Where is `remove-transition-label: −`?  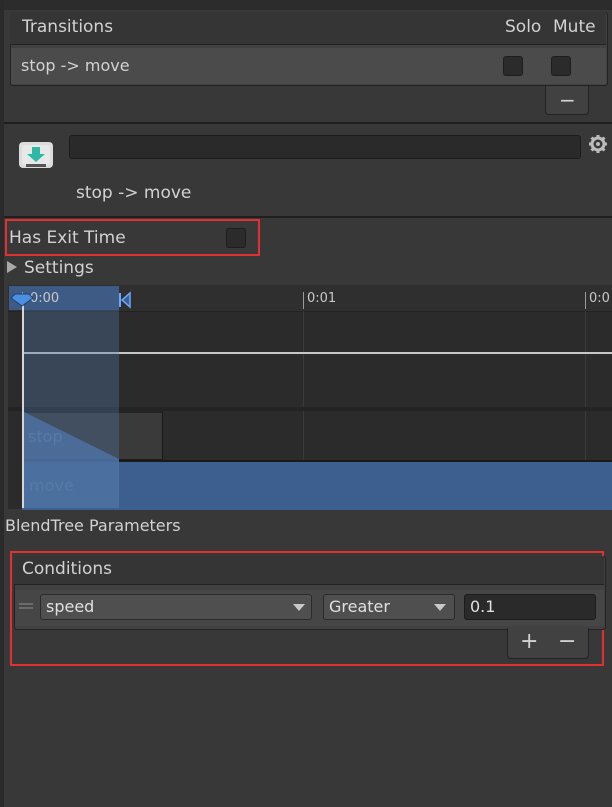 remove-transition-label: − is located at coordinates (567, 100).